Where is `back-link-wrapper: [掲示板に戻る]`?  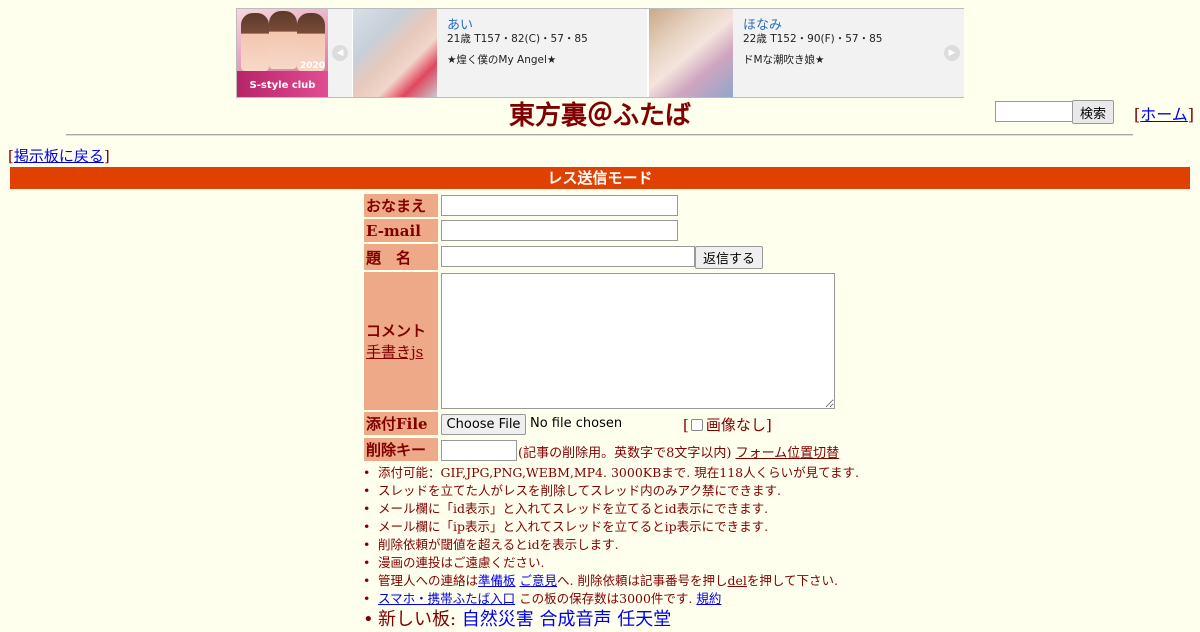 back-link-wrapper: [掲示板に戻る] is located at coordinates (59, 155).